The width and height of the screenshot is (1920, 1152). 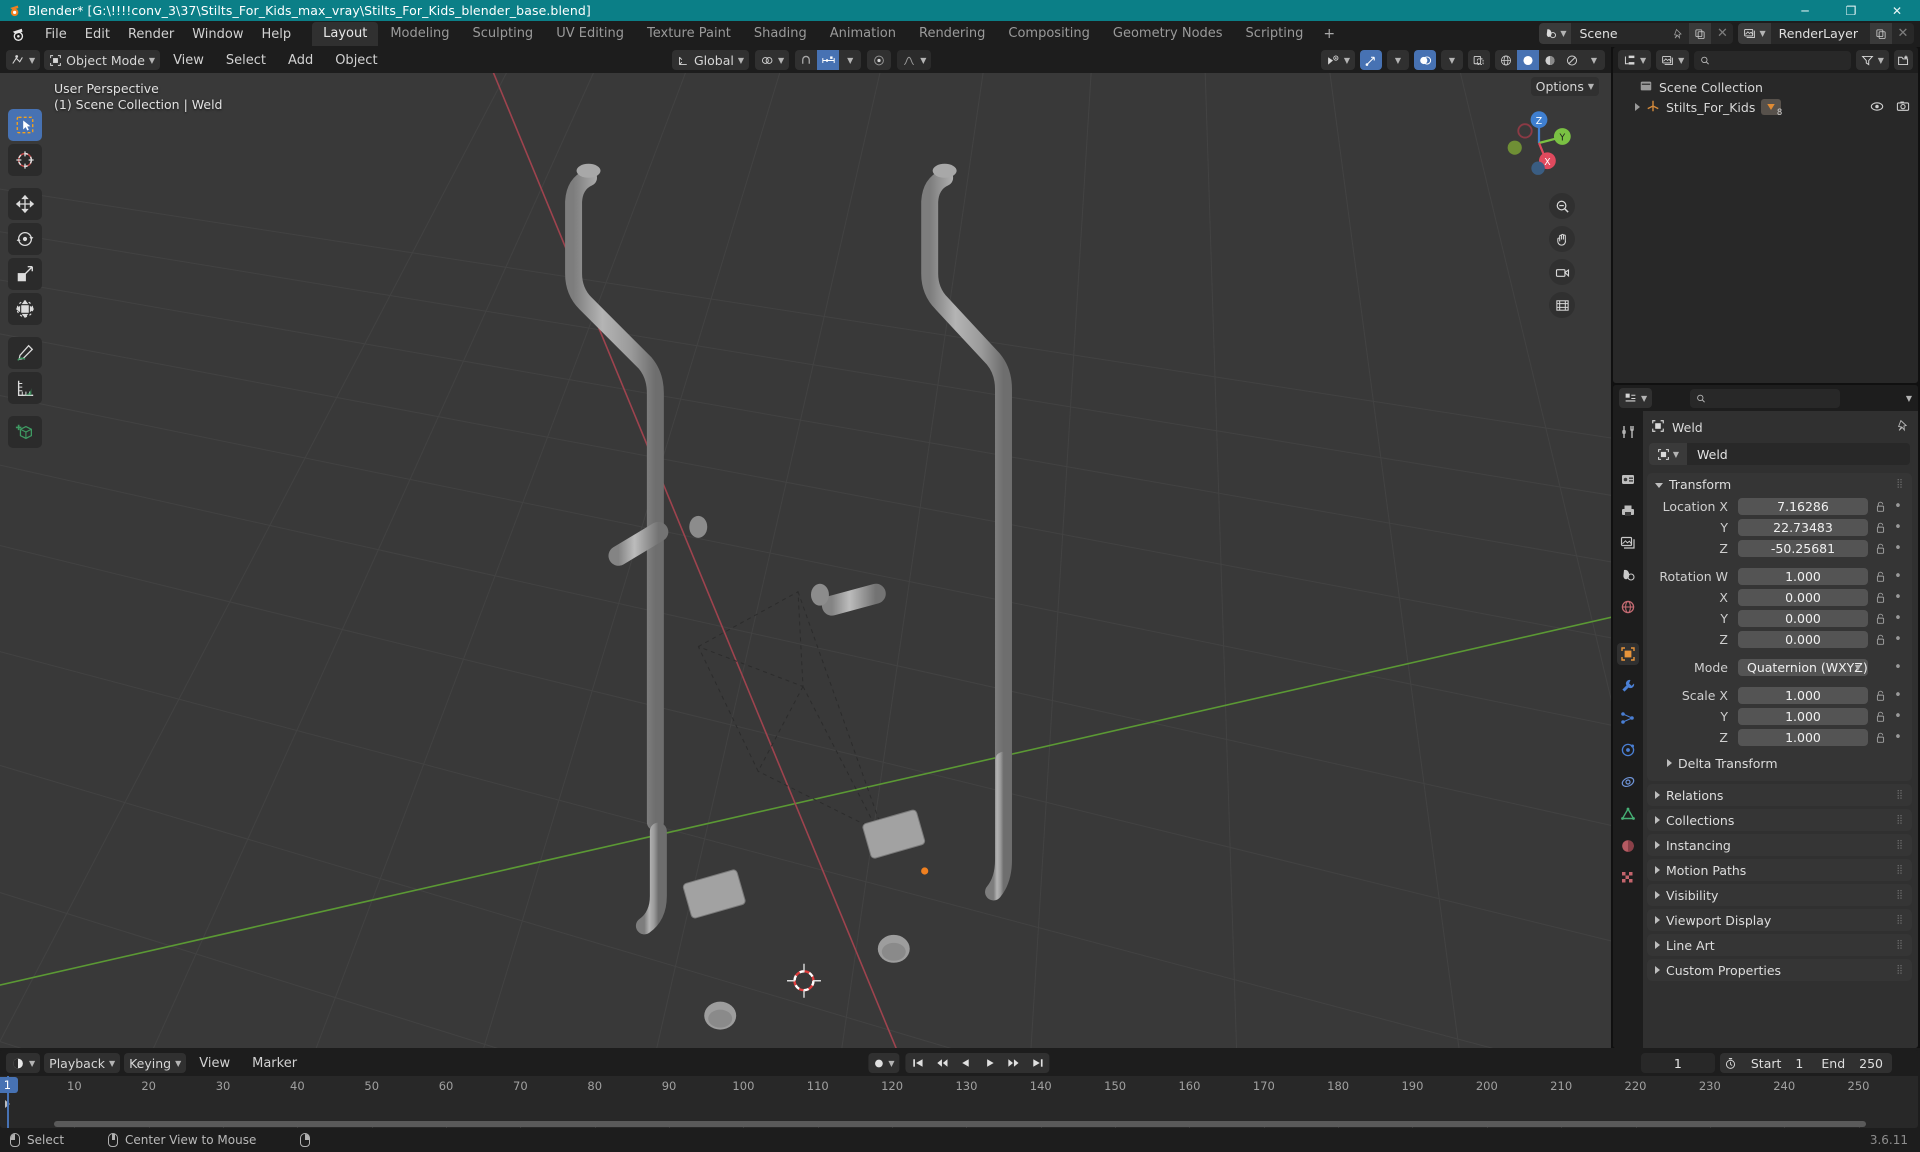 What do you see at coordinates (1902, 427) in the screenshot?
I see `pin-icon` at bounding box center [1902, 427].